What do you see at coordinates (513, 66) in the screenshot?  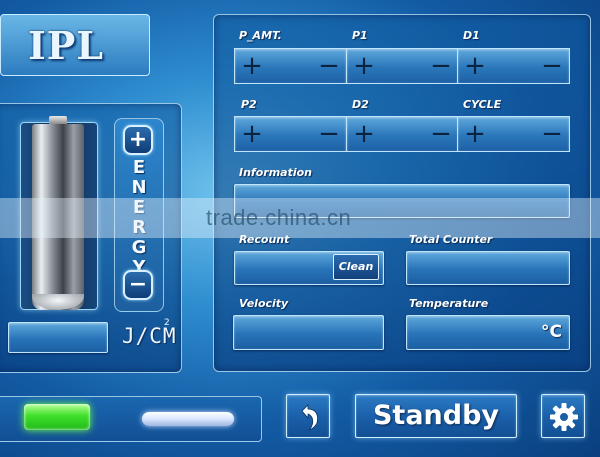 I see `d1-stepper: + −` at bounding box center [513, 66].